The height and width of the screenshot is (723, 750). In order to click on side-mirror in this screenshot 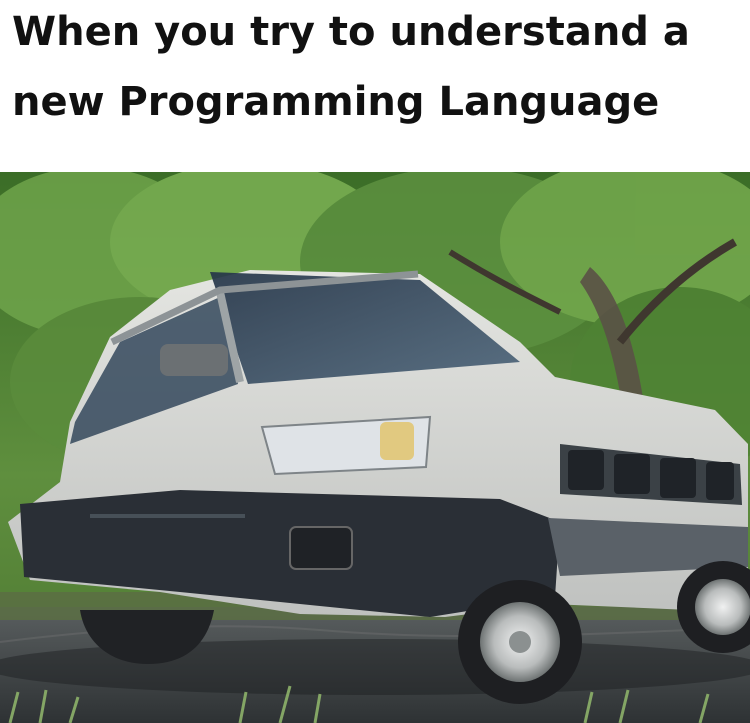, I will do `click(194, 360)`.